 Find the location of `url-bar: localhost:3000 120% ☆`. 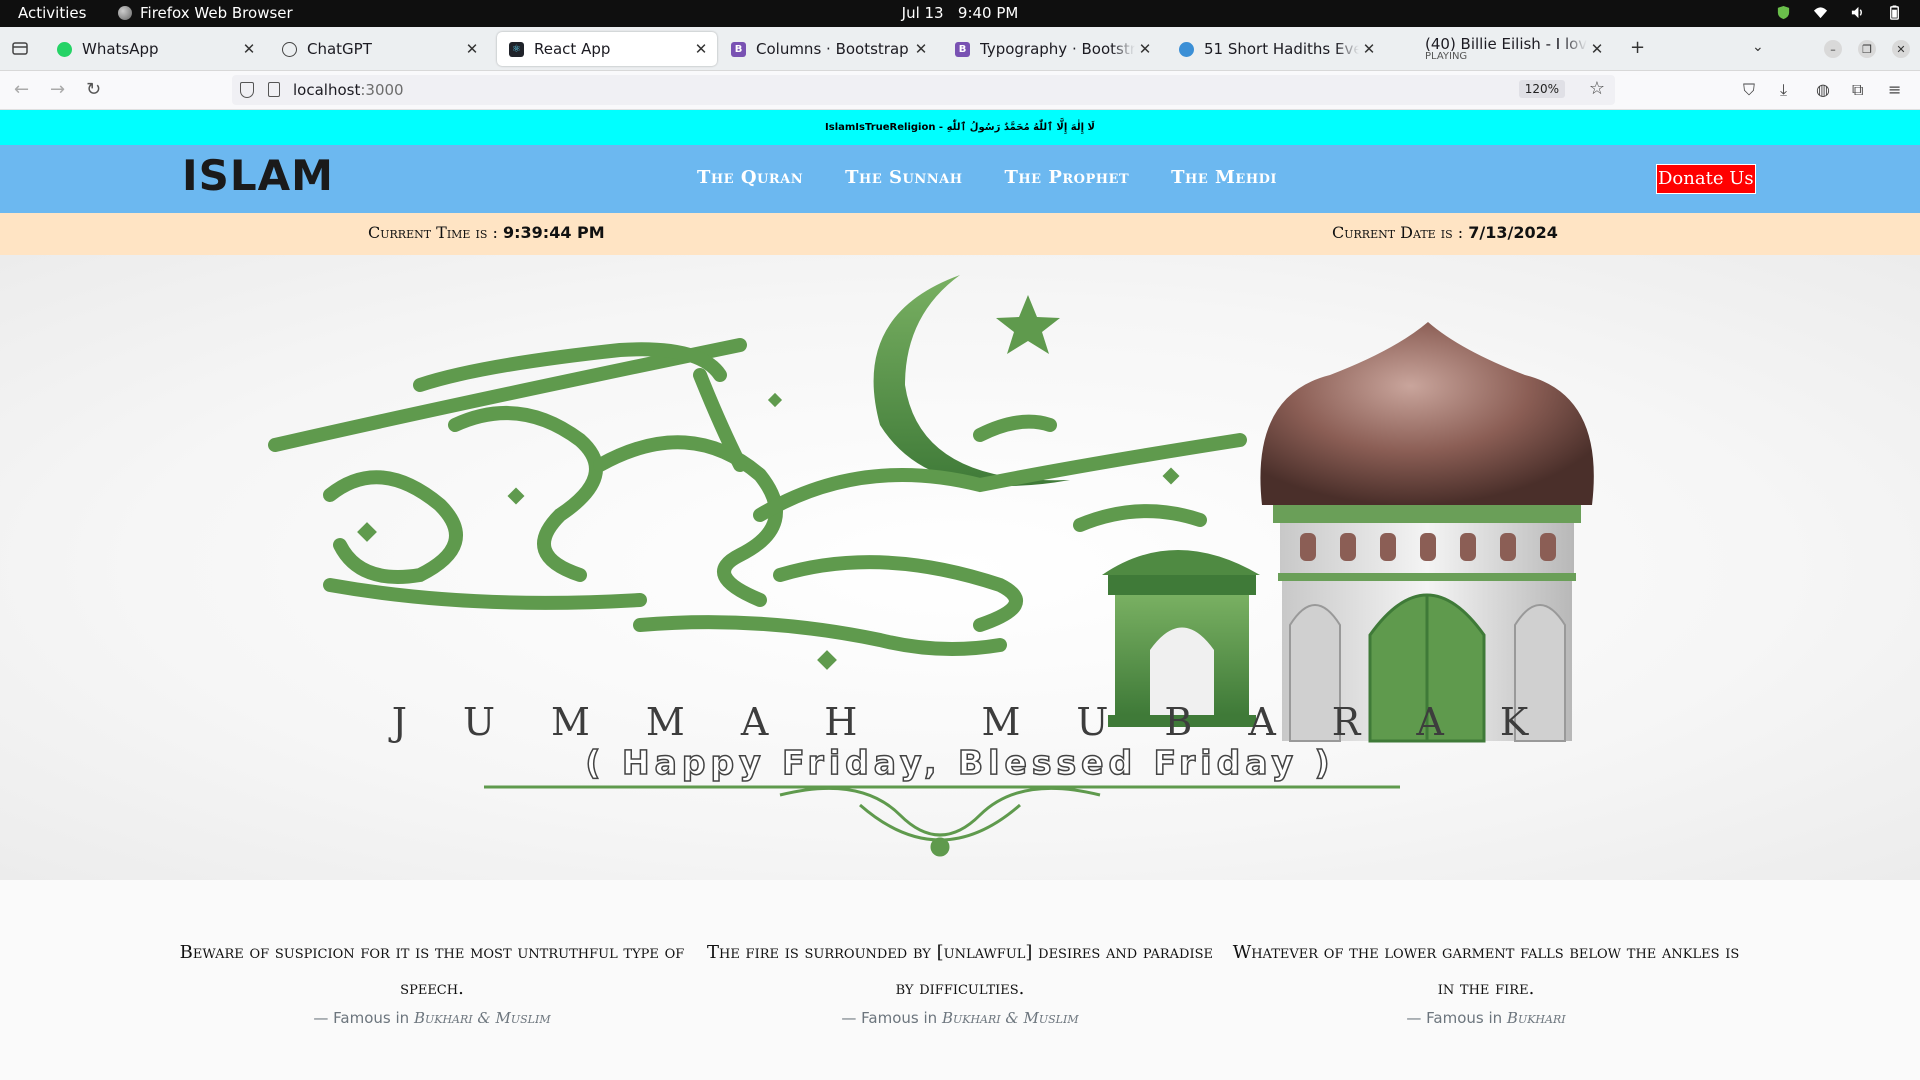

url-bar: localhost:3000 120% ☆ is located at coordinates (923, 90).